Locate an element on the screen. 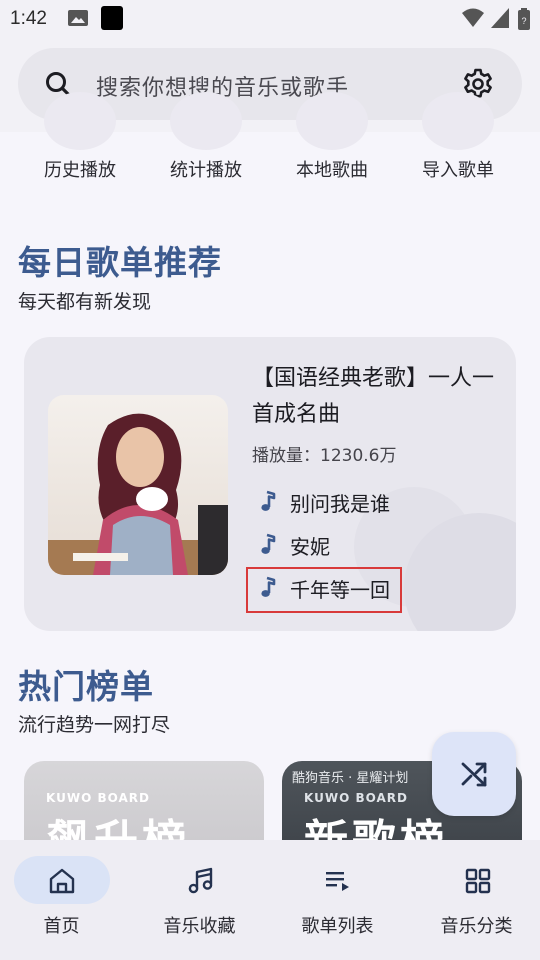  home-icon is located at coordinates (62, 881).